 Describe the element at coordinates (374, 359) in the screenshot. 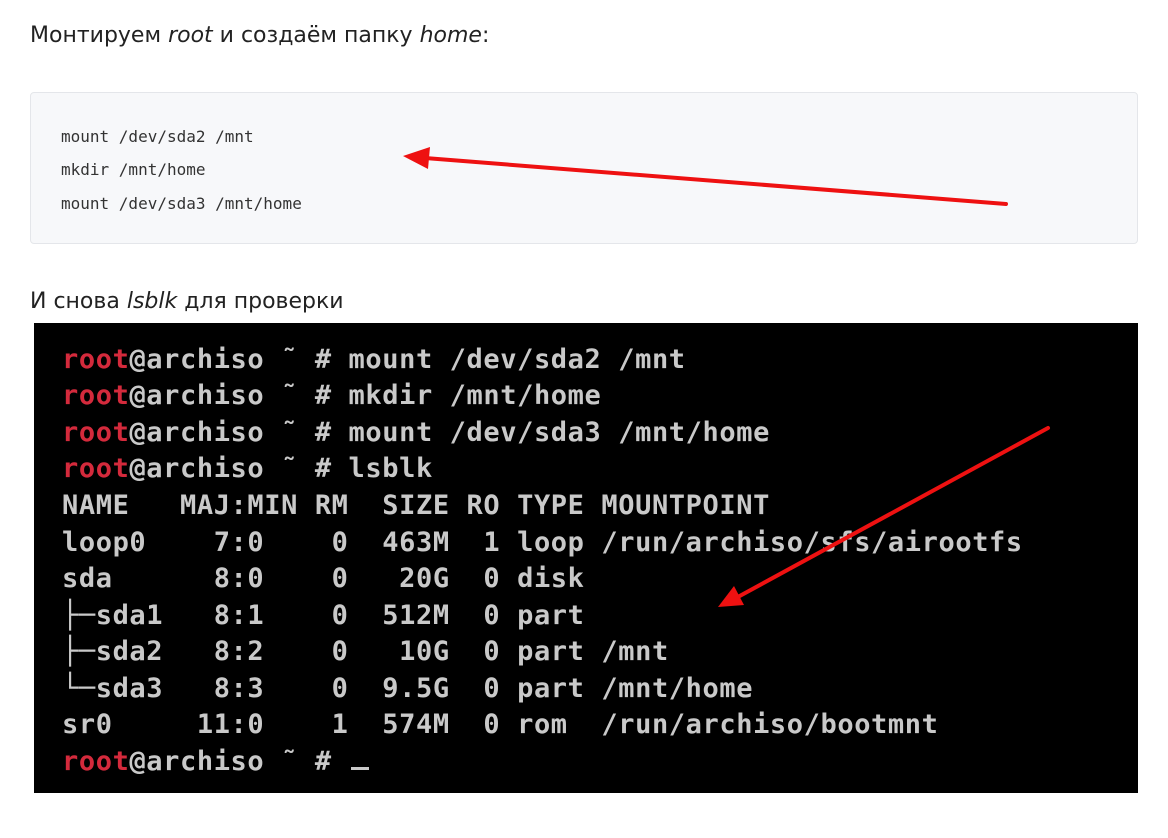

I see `terminal-prompt-line: root@archiso ˜ # mount /dev/sda2 /mnt` at that location.